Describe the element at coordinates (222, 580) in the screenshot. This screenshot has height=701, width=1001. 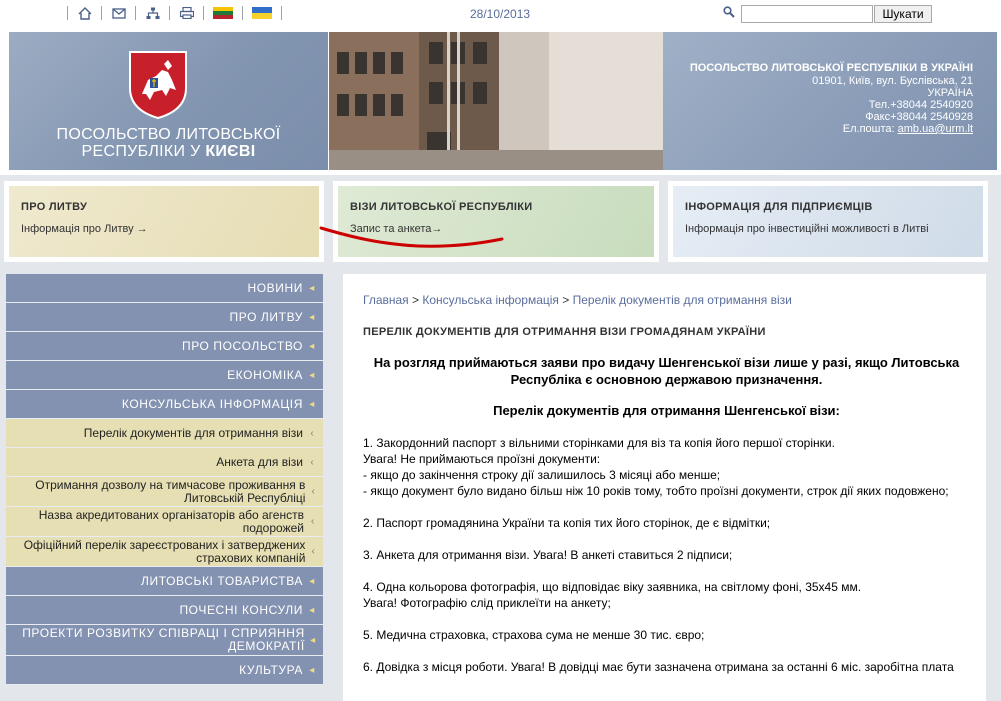
I see `sidebar-item-label: ЛИТОВСЬКІ ТОВАРИСТВА` at that location.